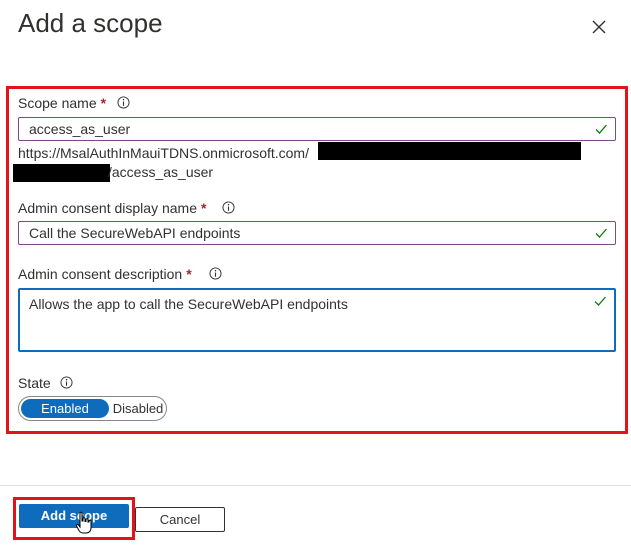 Image resolution: width=631 pixels, height=552 pixels. I want to click on close-icon, so click(599, 27).